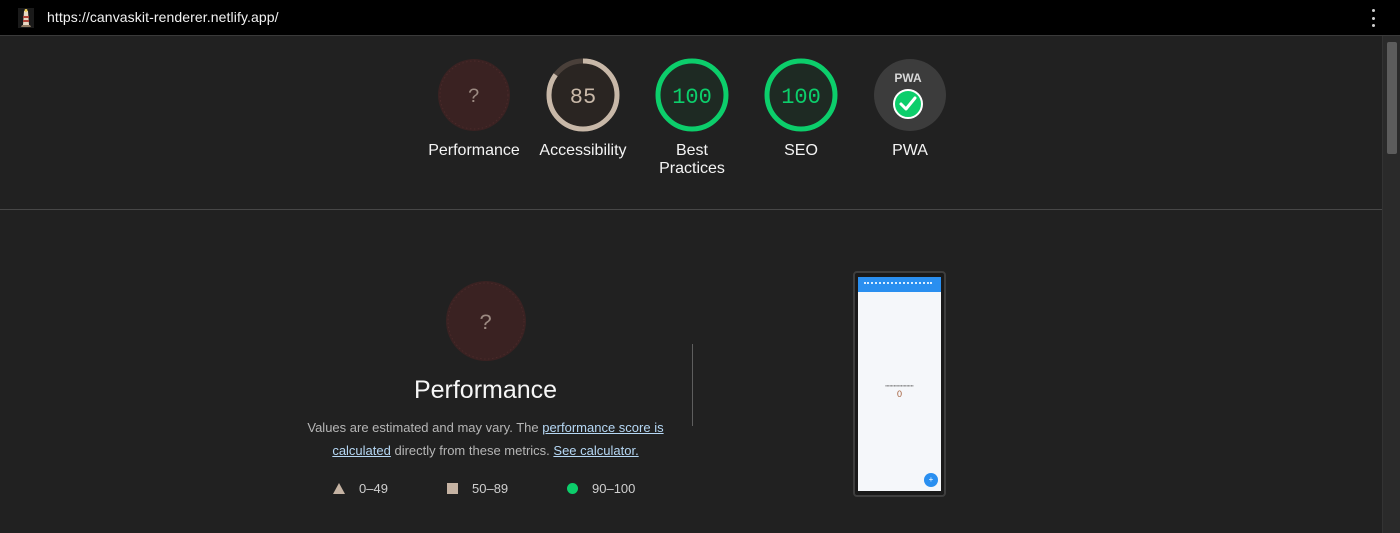 This screenshot has height=533, width=1400. Describe the element at coordinates (583, 150) in the screenshot. I see `gauge-label: Accessibility` at that location.